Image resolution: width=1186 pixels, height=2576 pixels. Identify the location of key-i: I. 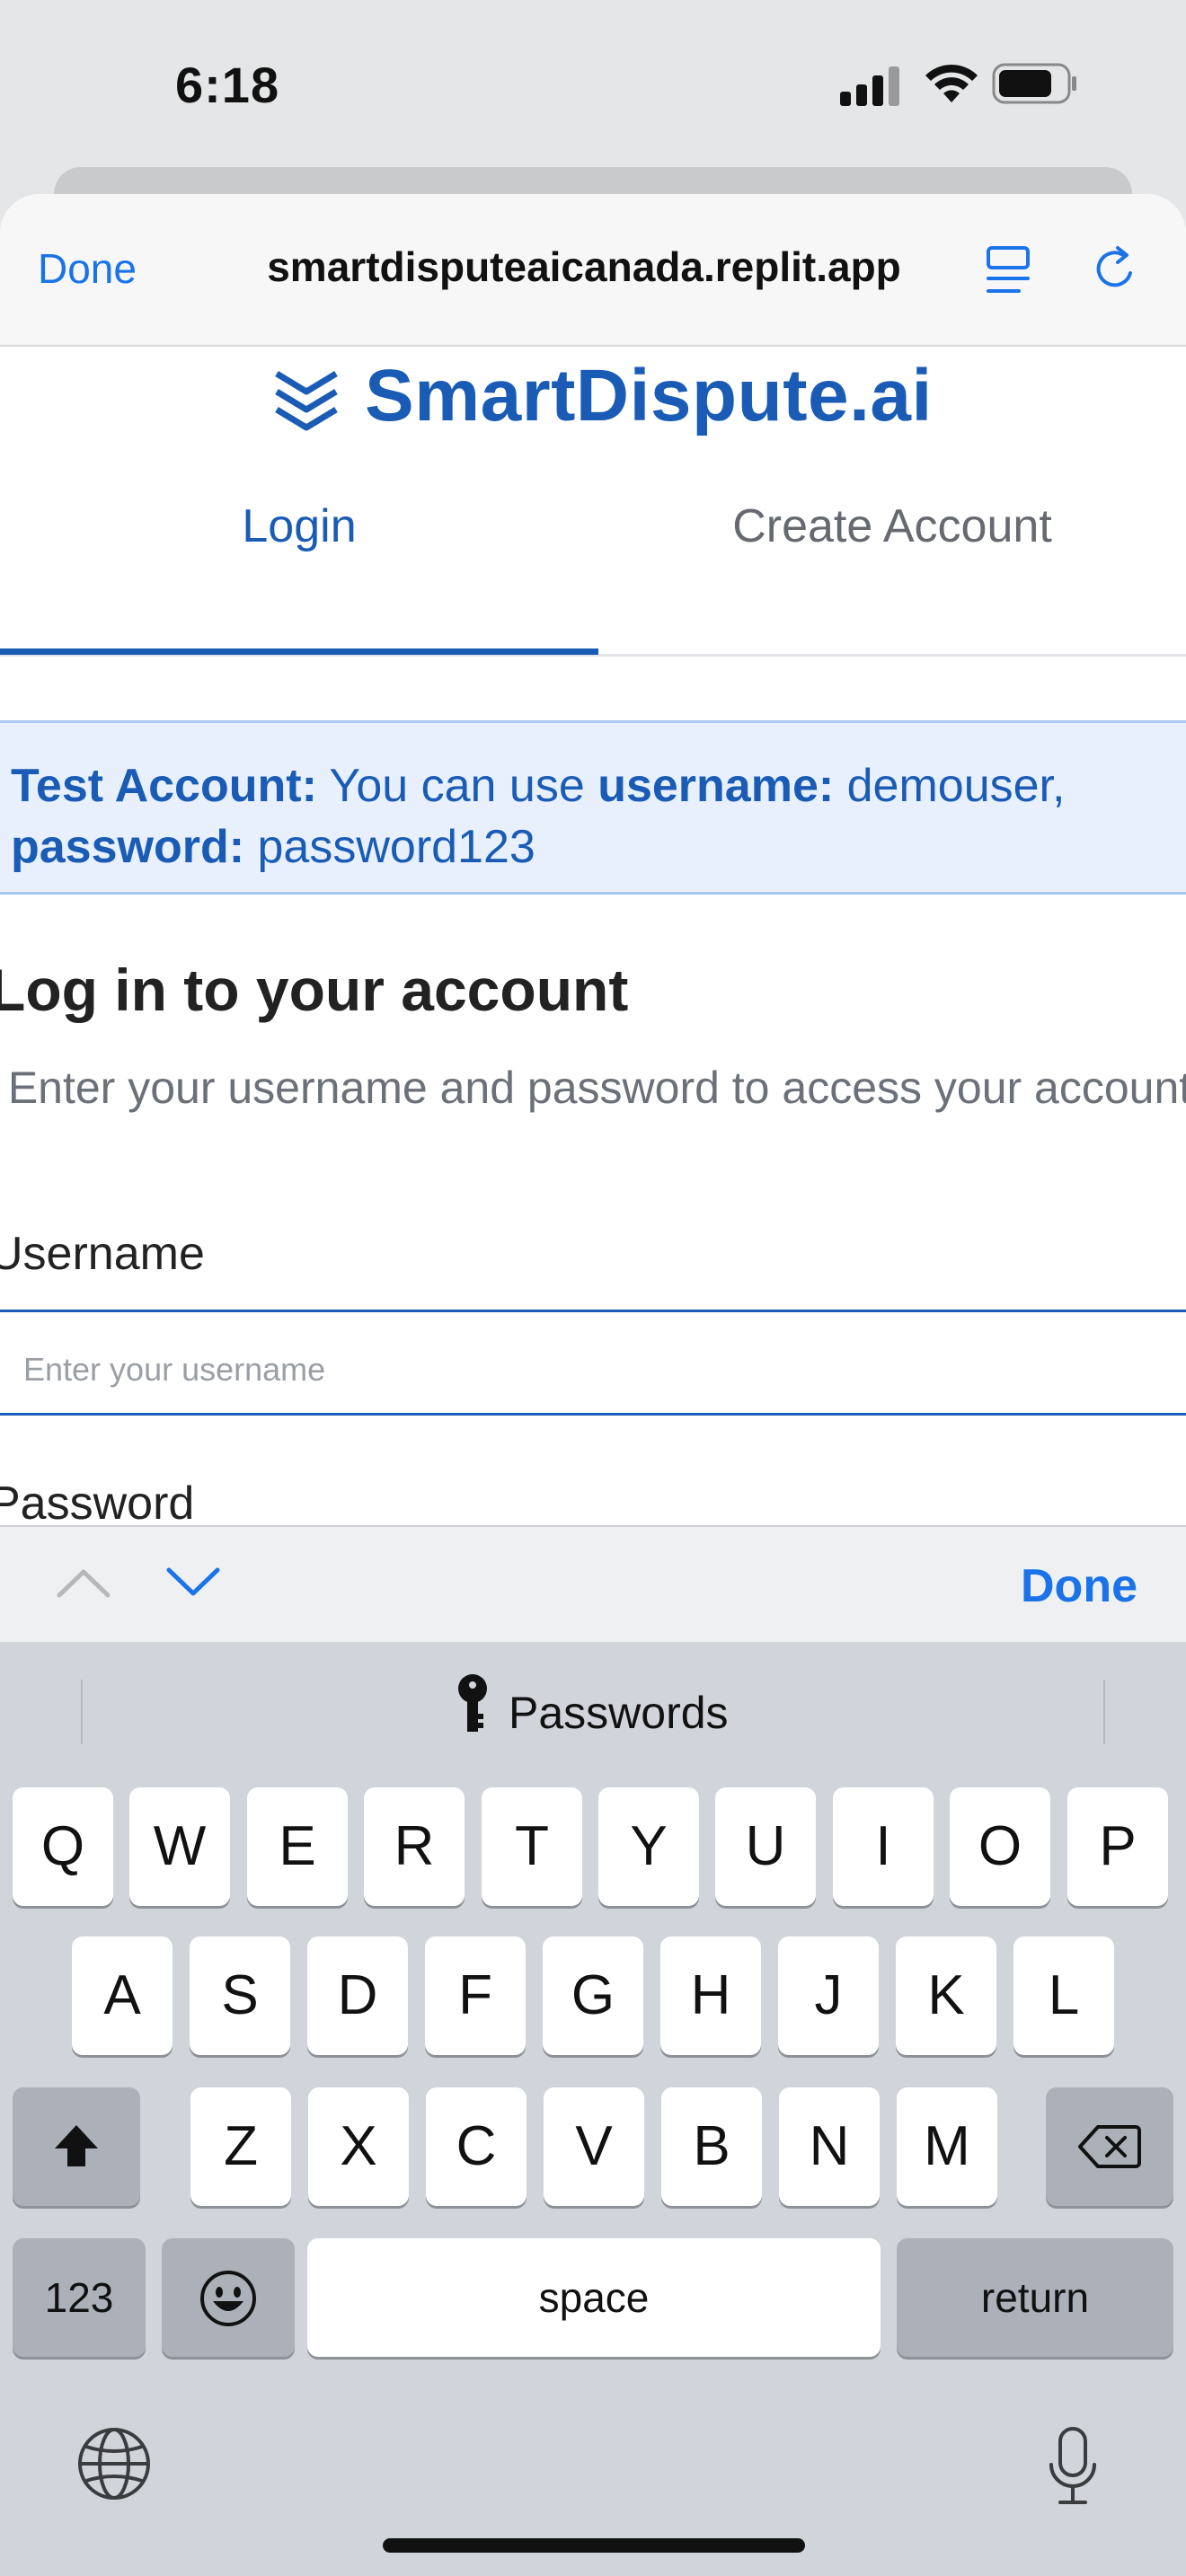
(883, 1846).